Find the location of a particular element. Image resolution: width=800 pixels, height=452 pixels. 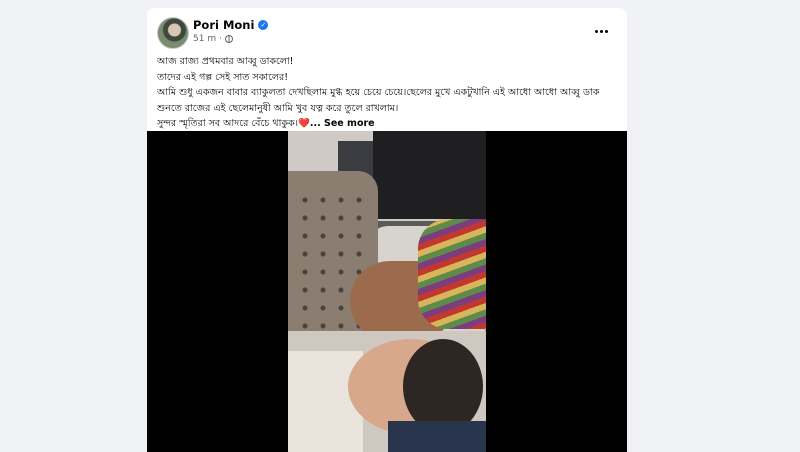

more-options-icon is located at coordinates (601, 31).